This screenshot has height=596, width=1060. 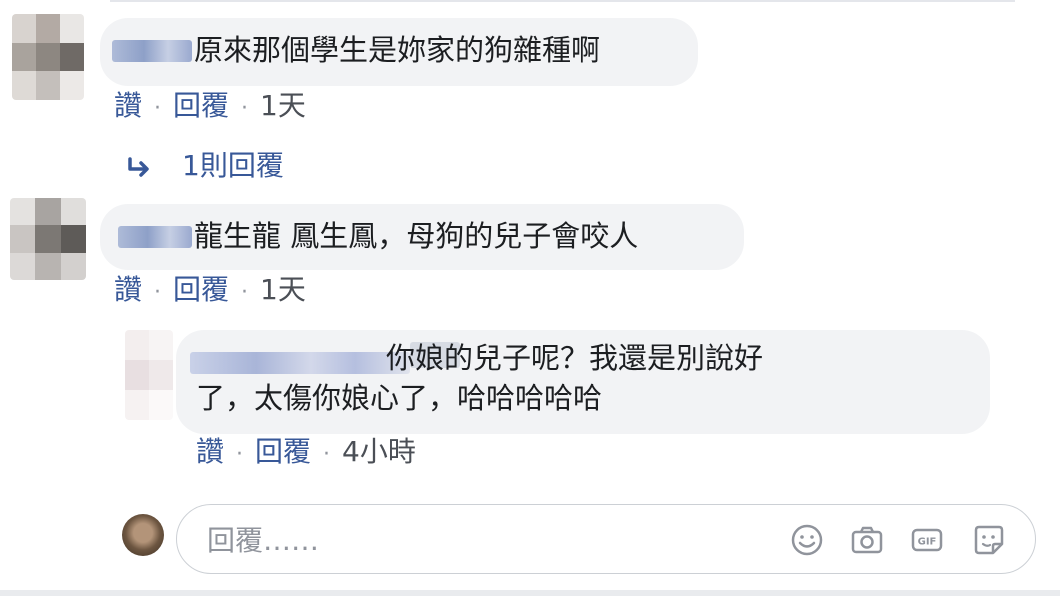 What do you see at coordinates (416, 236) in the screenshot?
I see `comment-text: 龍生龍 鳳生鳳，母狗的兒子會咬人` at bounding box center [416, 236].